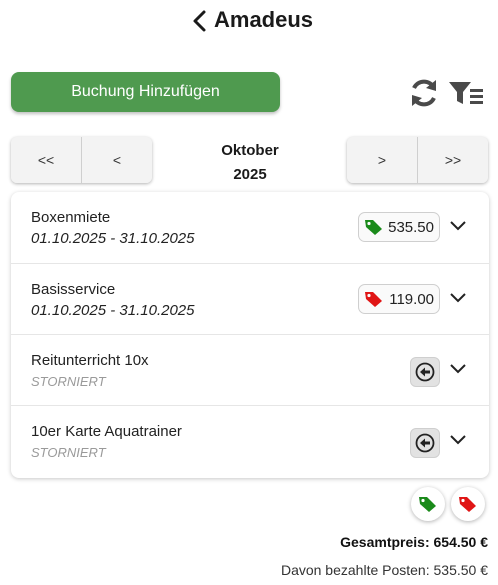  Describe the element at coordinates (106, 431) in the screenshot. I see `booking-name: 10er Karte Aquatrainer` at that location.